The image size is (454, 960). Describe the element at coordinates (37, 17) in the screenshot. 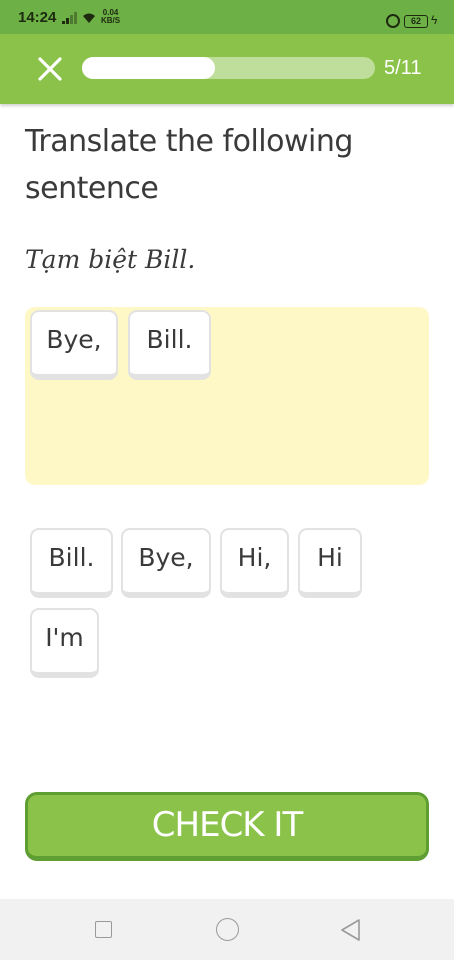

I see `status-time: 14:24` at that location.